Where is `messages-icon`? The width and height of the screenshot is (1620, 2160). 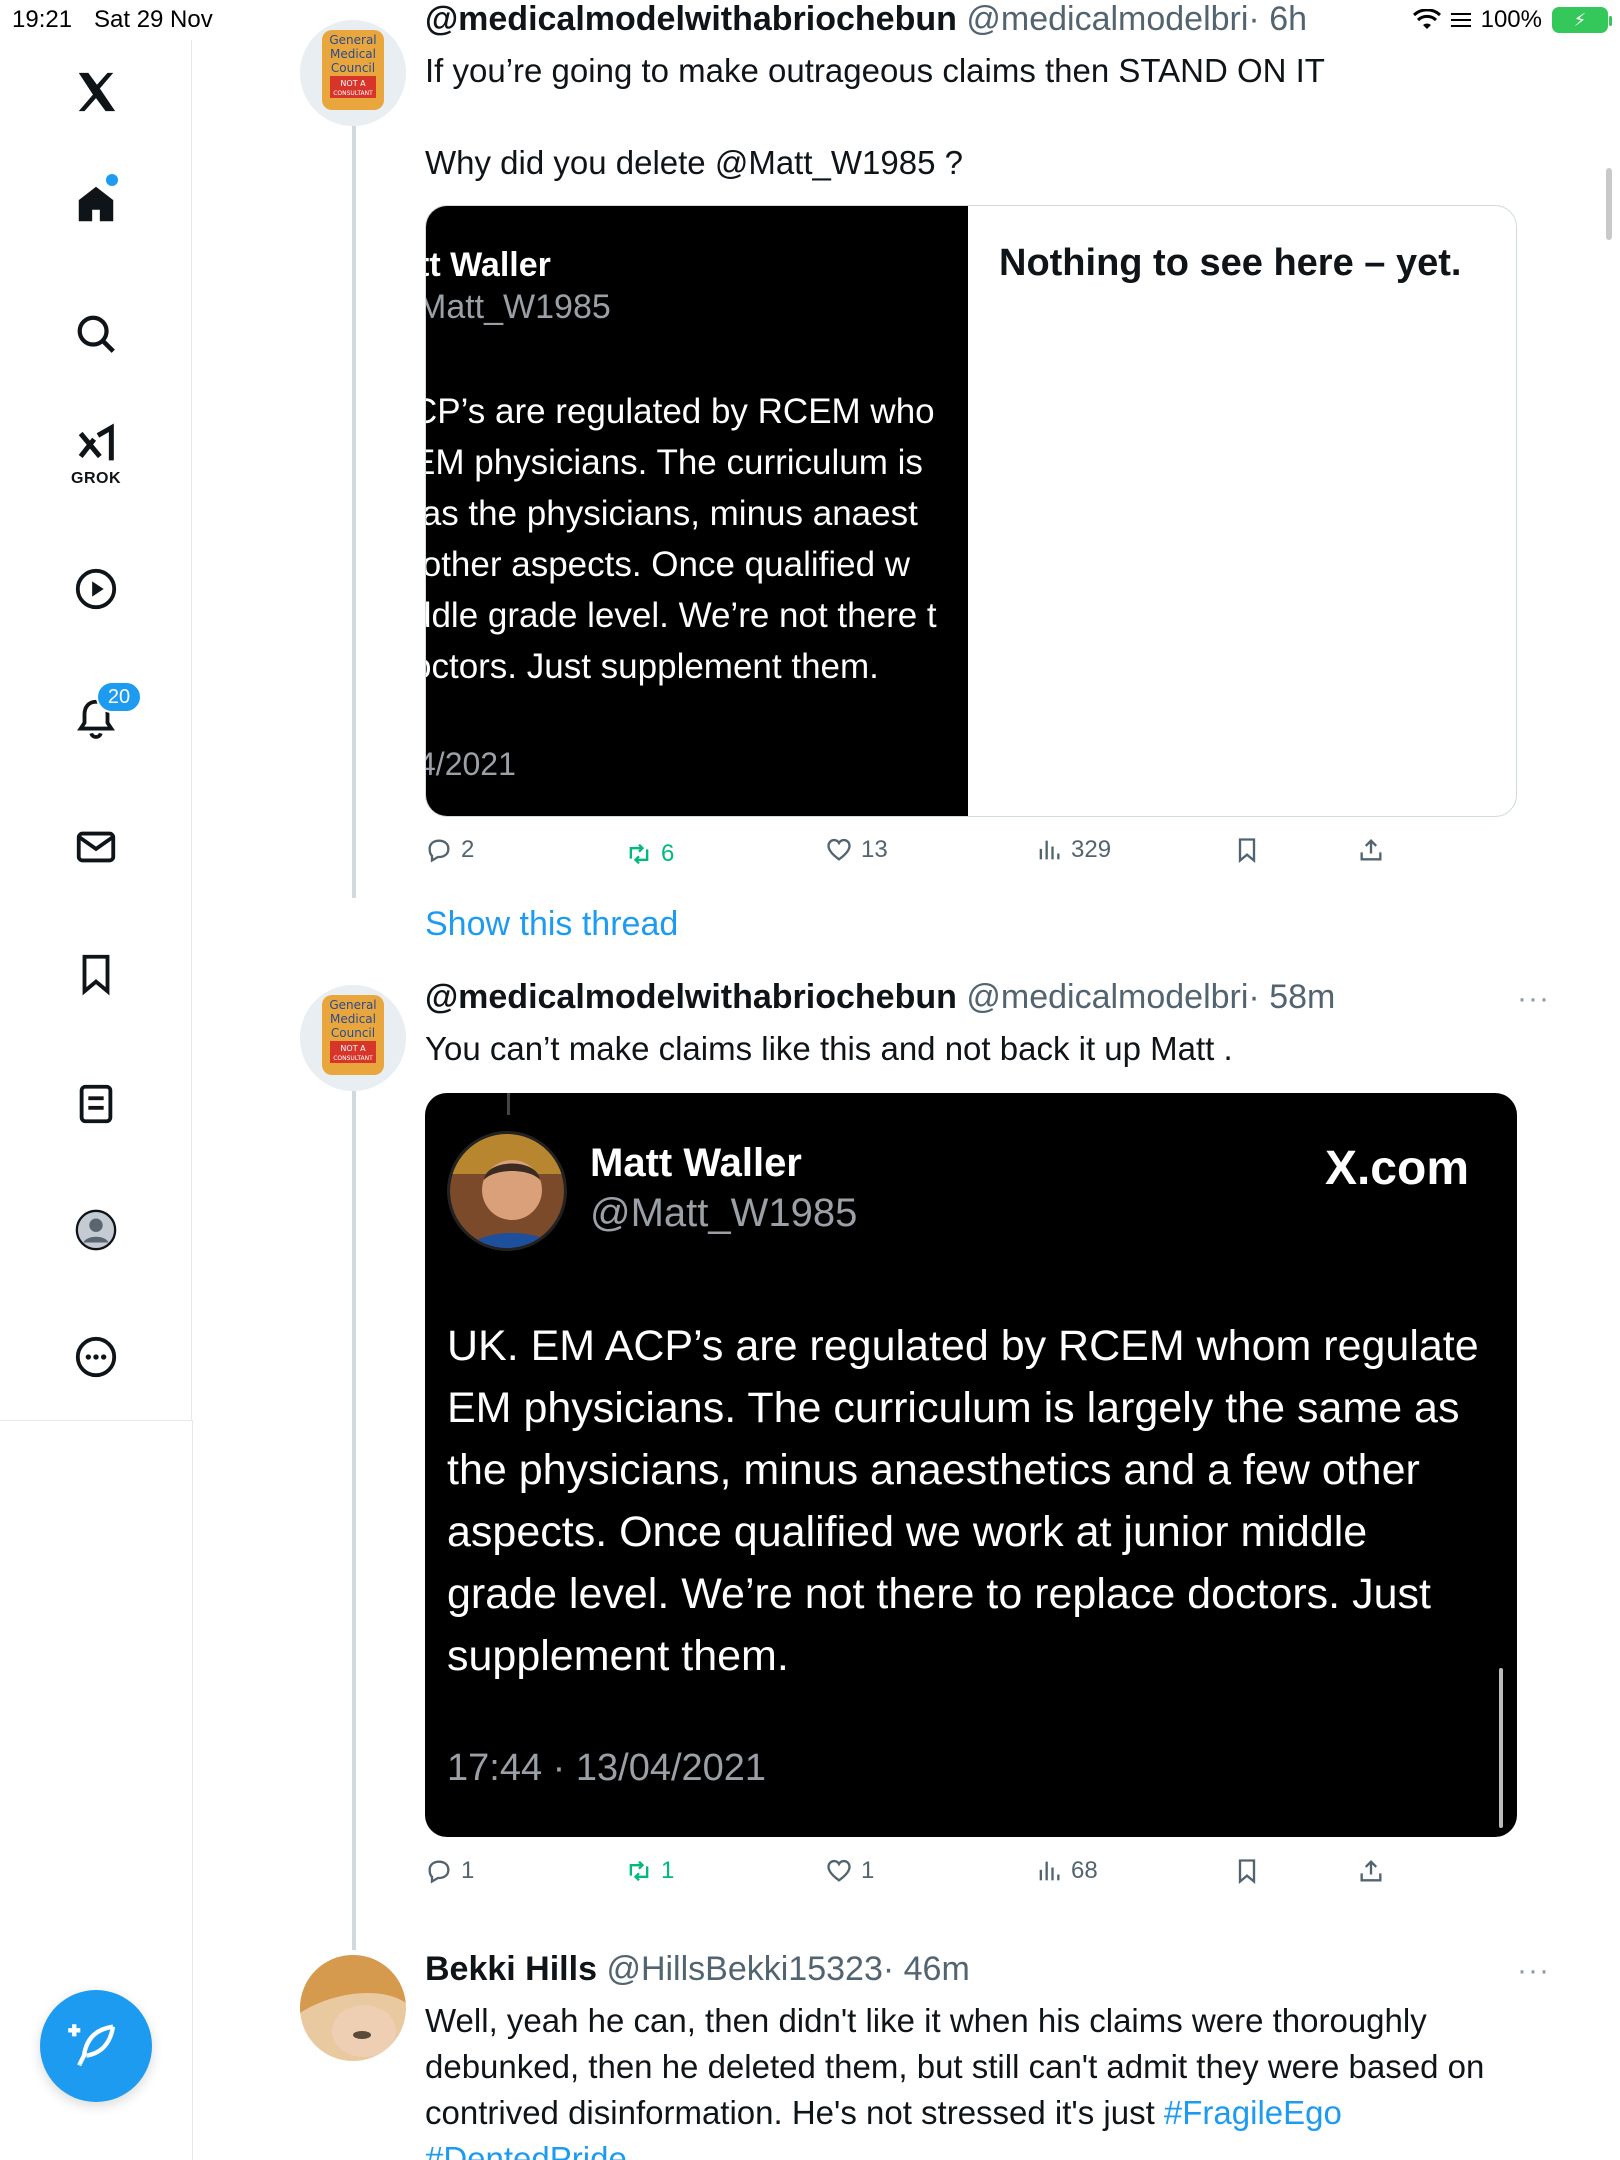 messages-icon is located at coordinates (96, 847).